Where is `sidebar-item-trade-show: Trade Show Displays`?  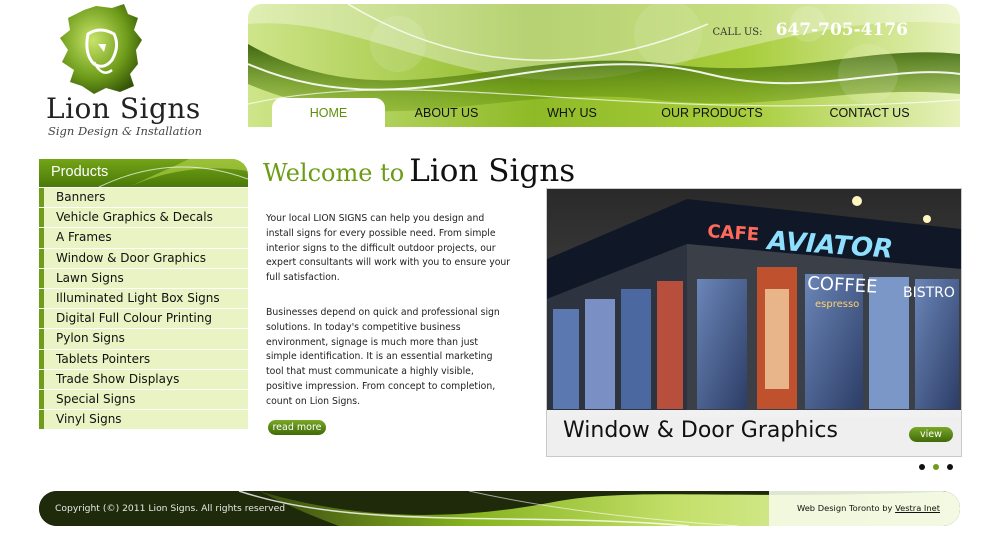
sidebar-item-trade-show: Trade Show Displays is located at coordinates (143, 379).